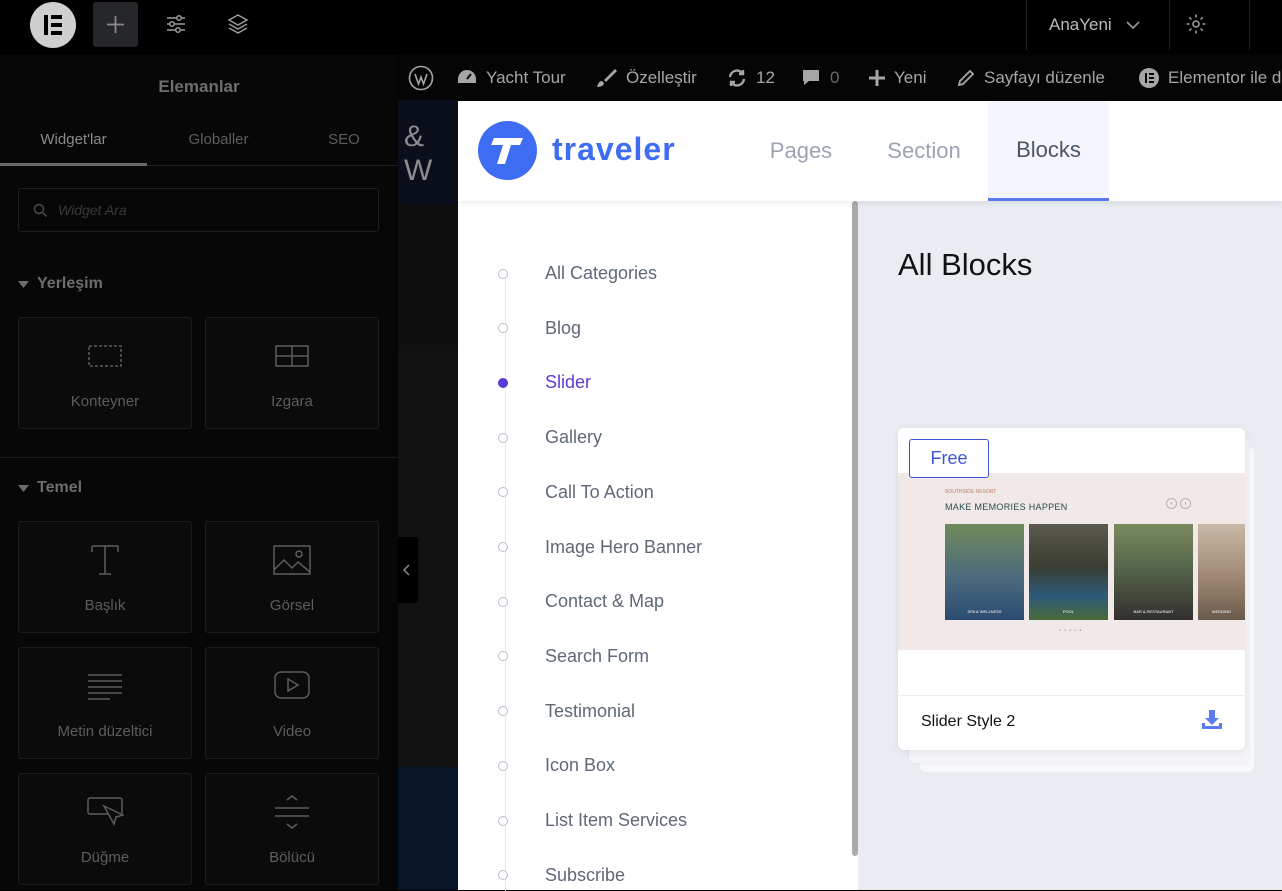 The image size is (1282, 891). Describe the element at coordinates (624, 546) in the screenshot. I see `category-label: Image Hero Banner` at that location.